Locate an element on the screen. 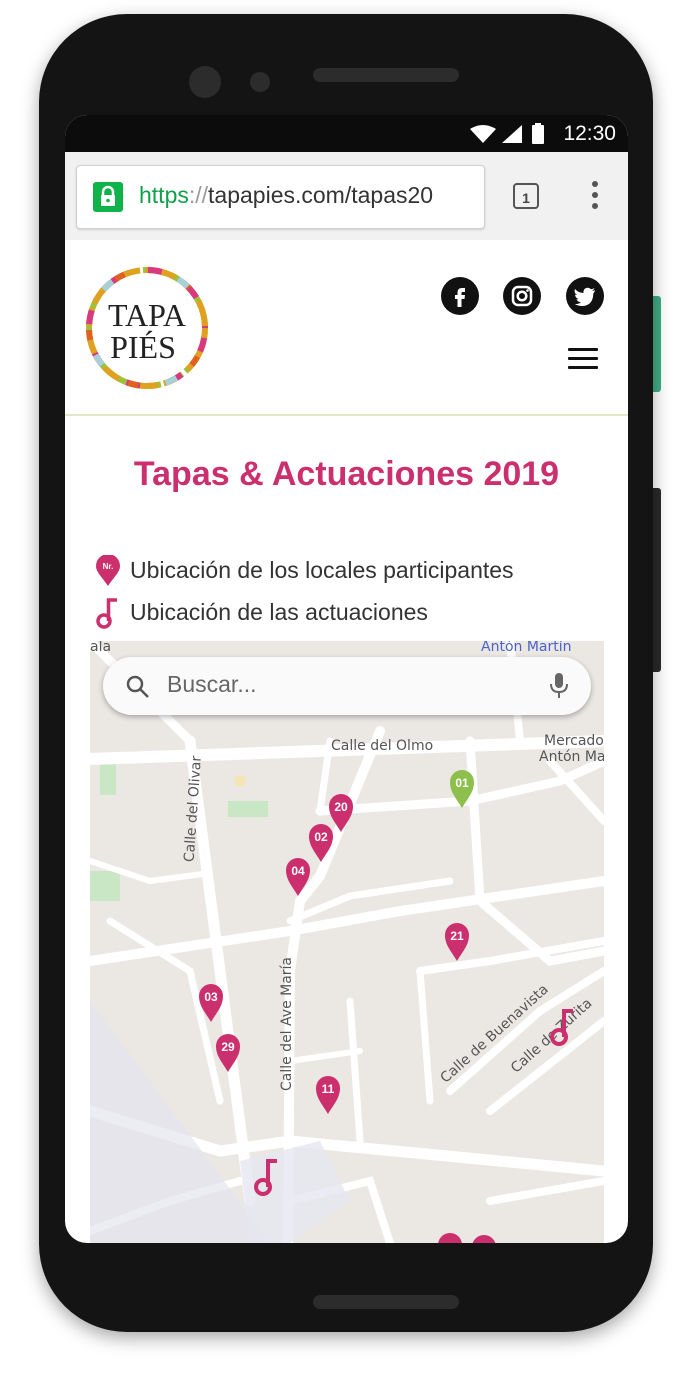 The width and height of the screenshot is (692, 1394). status-icons is located at coordinates (507, 133).